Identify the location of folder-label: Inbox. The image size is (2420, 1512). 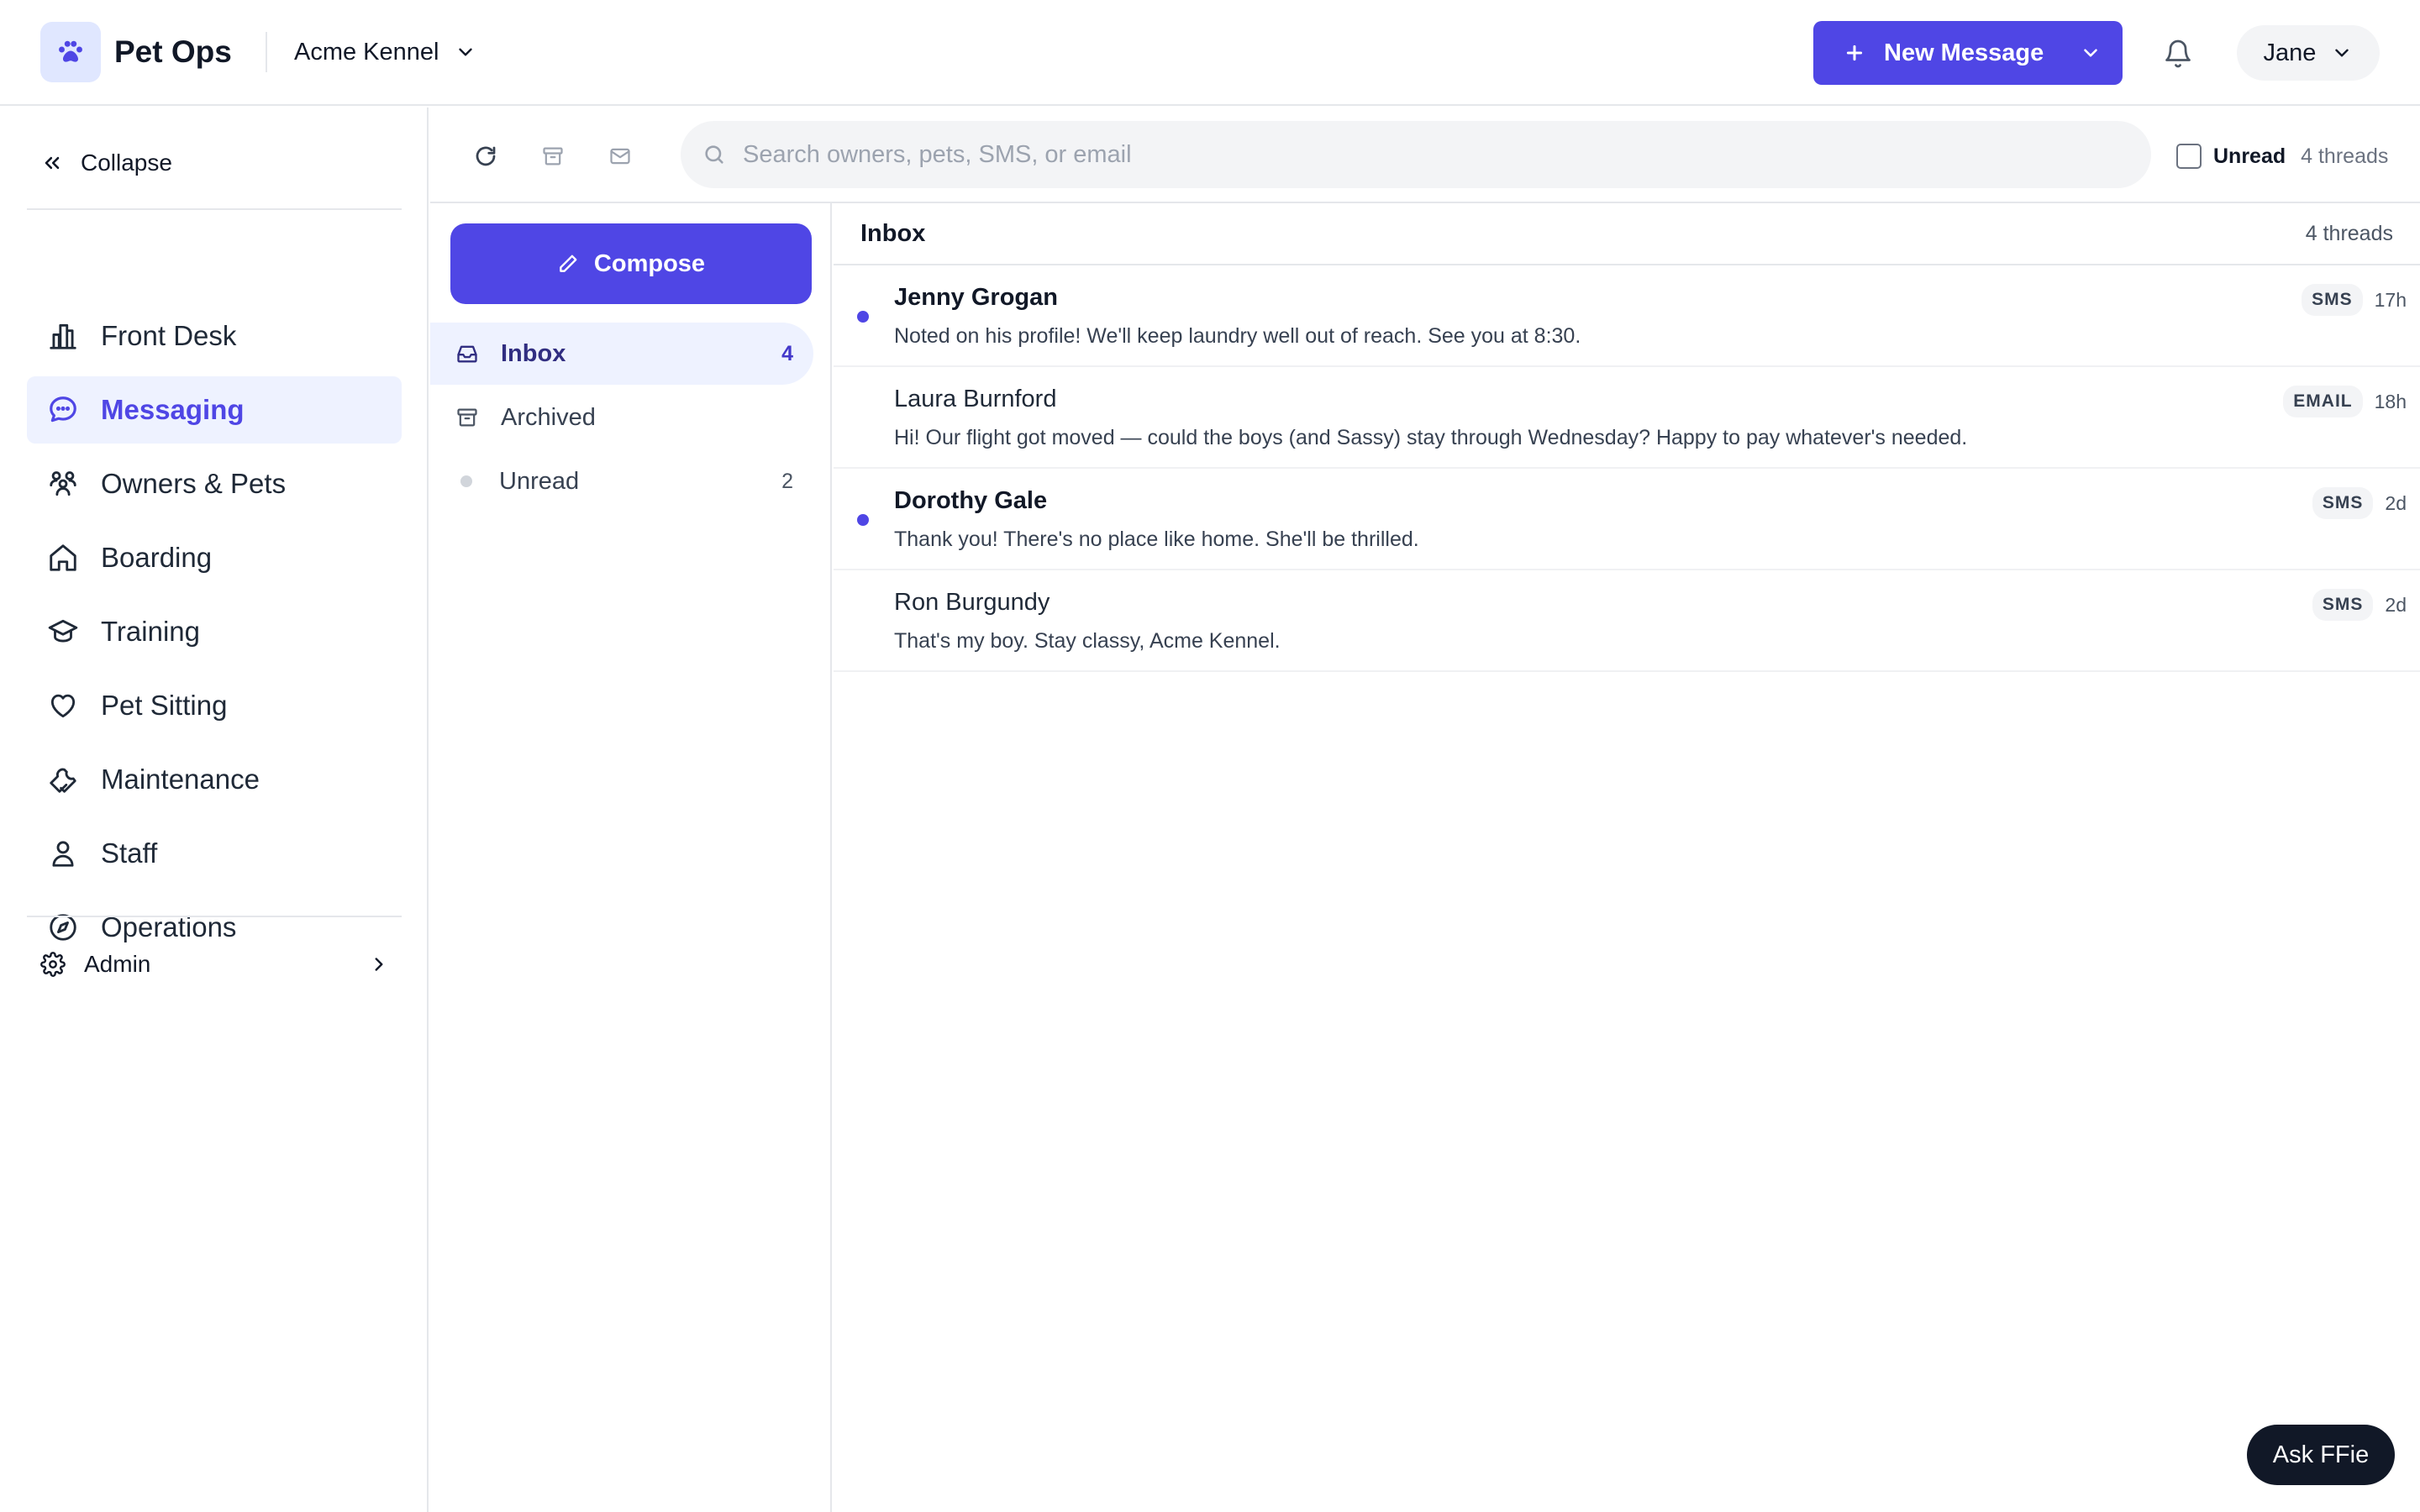
(533, 353).